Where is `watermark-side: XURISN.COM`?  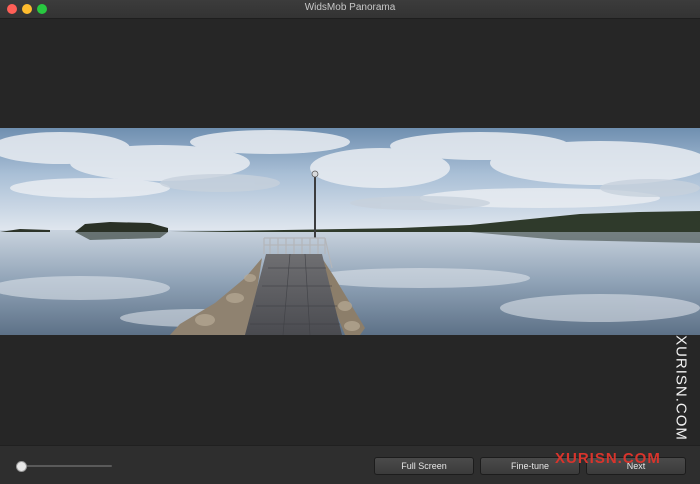 watermark-side: XURISN.COM is located at coordinates (681, 387).